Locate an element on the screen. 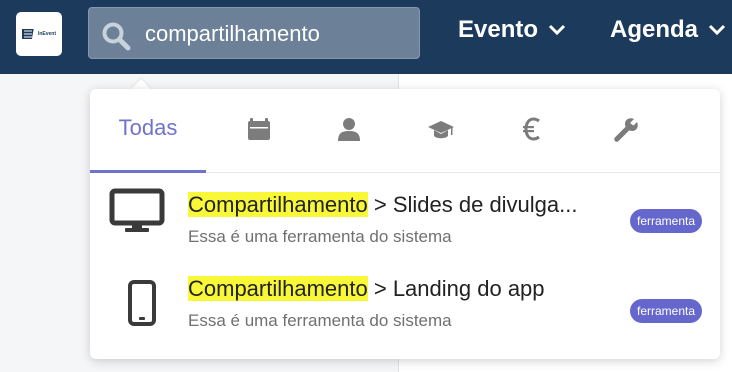  menu-evento: Evento is located at coordinates (512, 30).